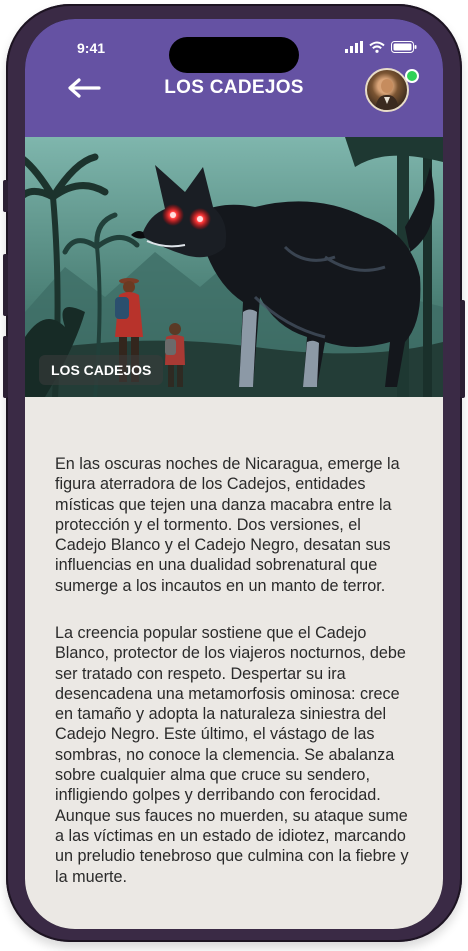 Image resolution: width=468 pixels, height=951 pixels. I want to click on volume-down-button, so click(5, 367).